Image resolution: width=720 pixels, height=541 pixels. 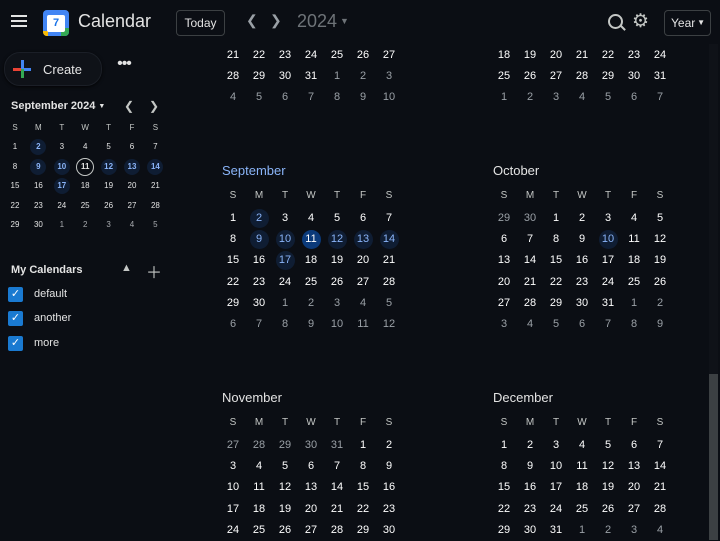 I want to click on mini-day-cell: 9, so click(x=38, y=167).